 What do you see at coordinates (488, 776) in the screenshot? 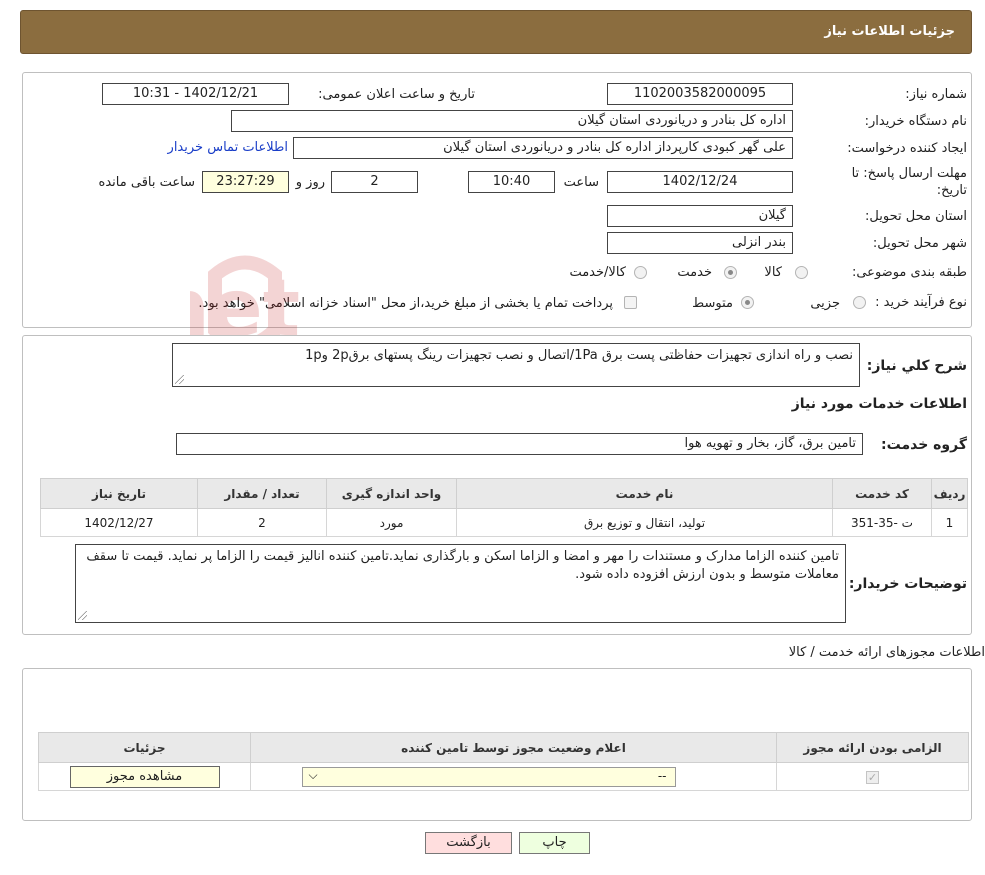
I see `license-status-select: -- ⌵` at bounding box center [488, 776].